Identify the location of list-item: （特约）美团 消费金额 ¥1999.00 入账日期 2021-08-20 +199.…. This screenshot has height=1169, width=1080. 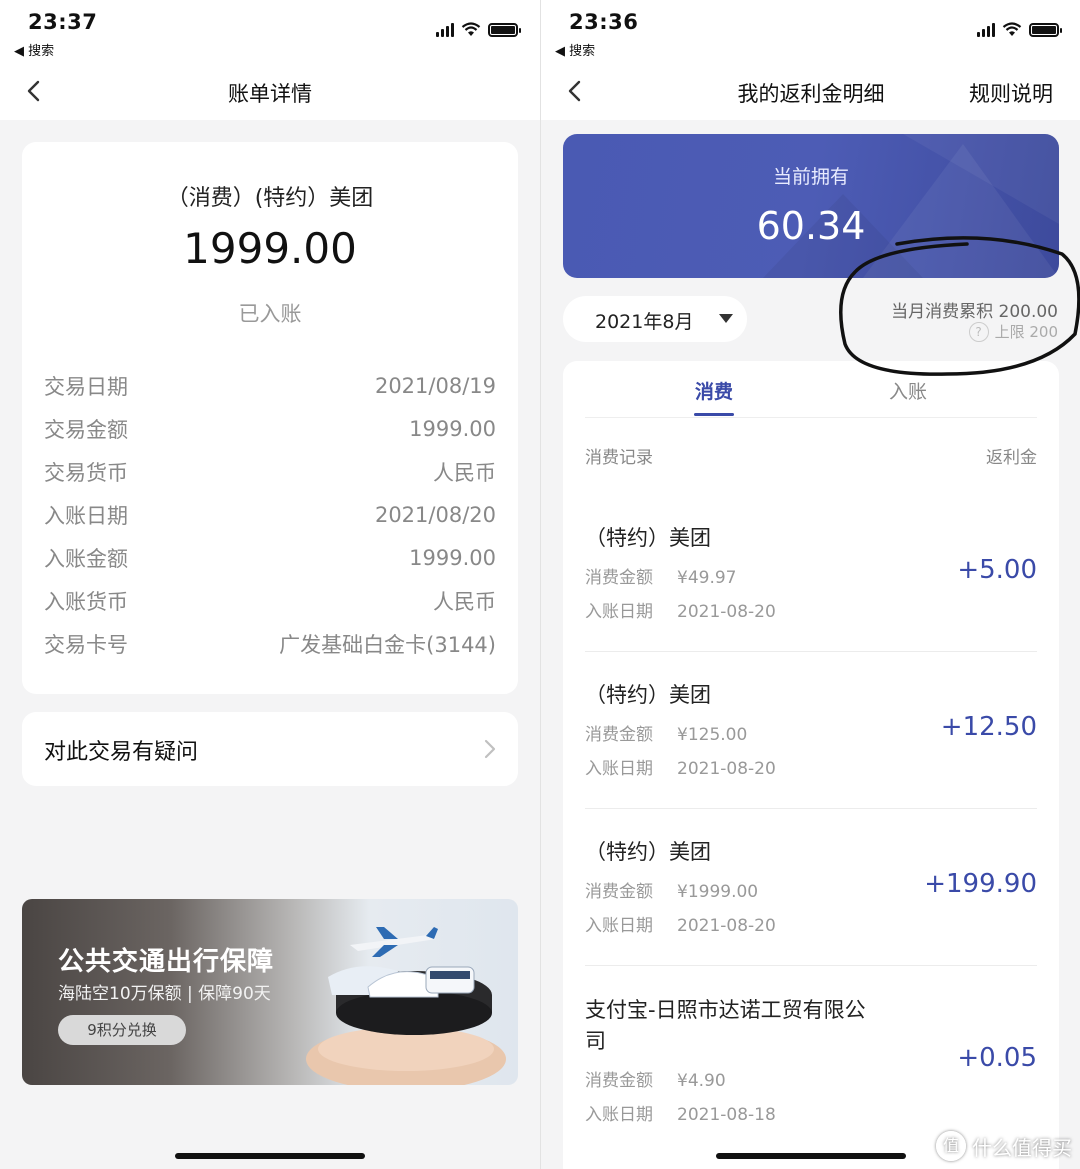
(811, 886).